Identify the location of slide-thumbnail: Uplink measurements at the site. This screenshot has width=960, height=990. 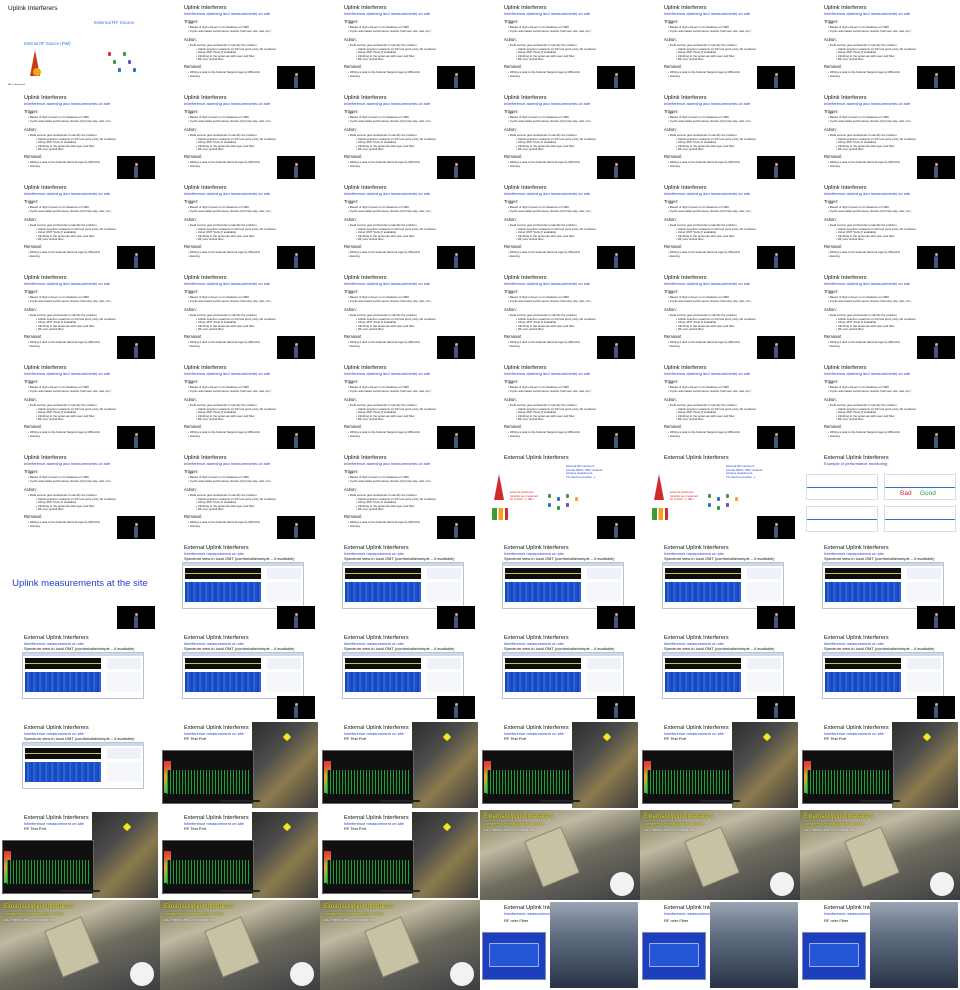
(80, 585).